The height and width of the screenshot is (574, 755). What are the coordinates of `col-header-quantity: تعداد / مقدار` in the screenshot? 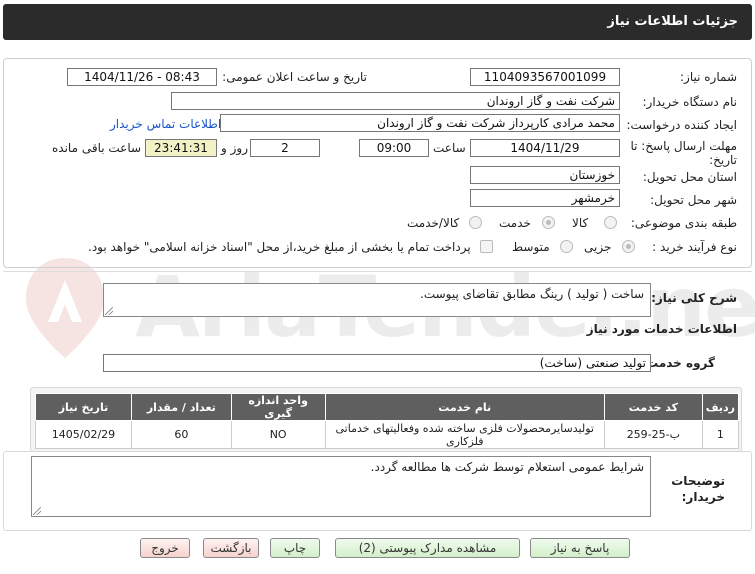 It's located at (181, 407).